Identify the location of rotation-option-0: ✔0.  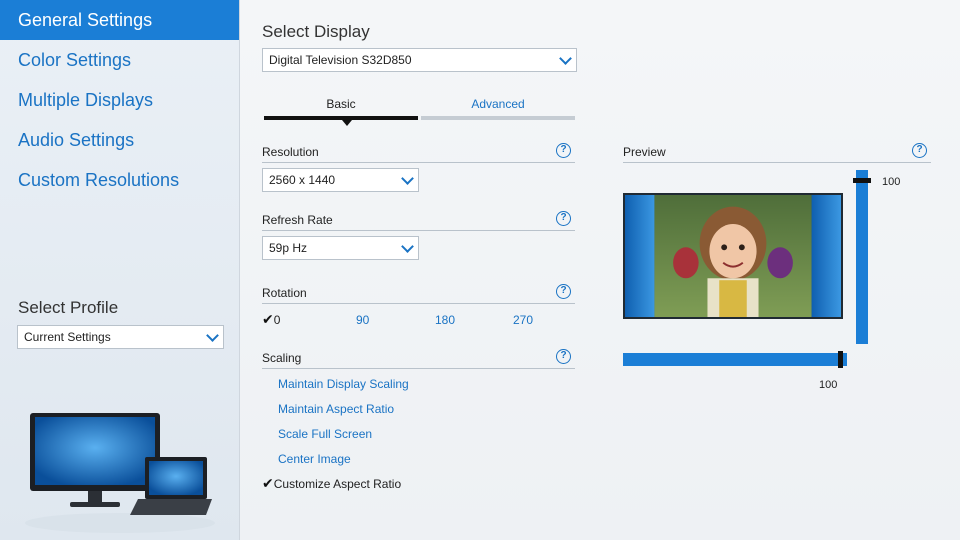
(271, 319).